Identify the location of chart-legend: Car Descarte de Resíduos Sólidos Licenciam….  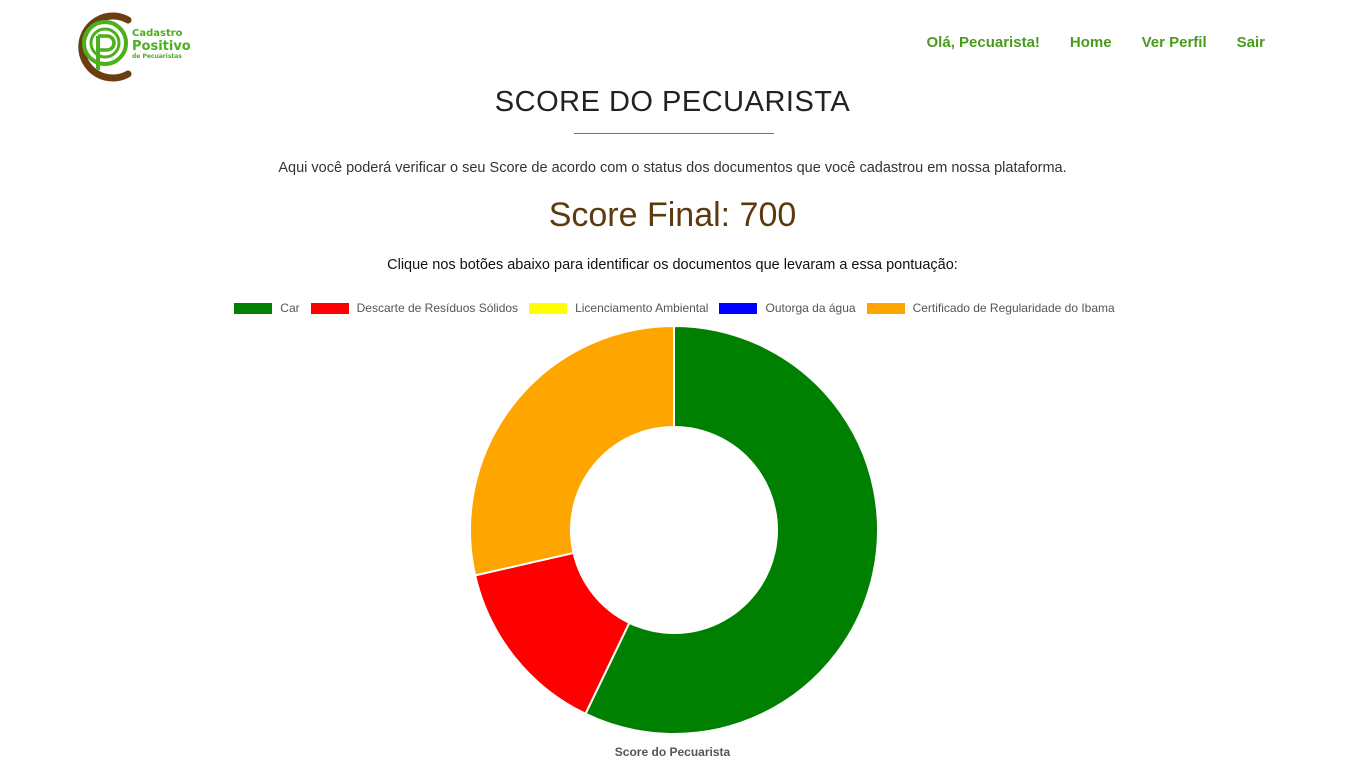
(672, 308).